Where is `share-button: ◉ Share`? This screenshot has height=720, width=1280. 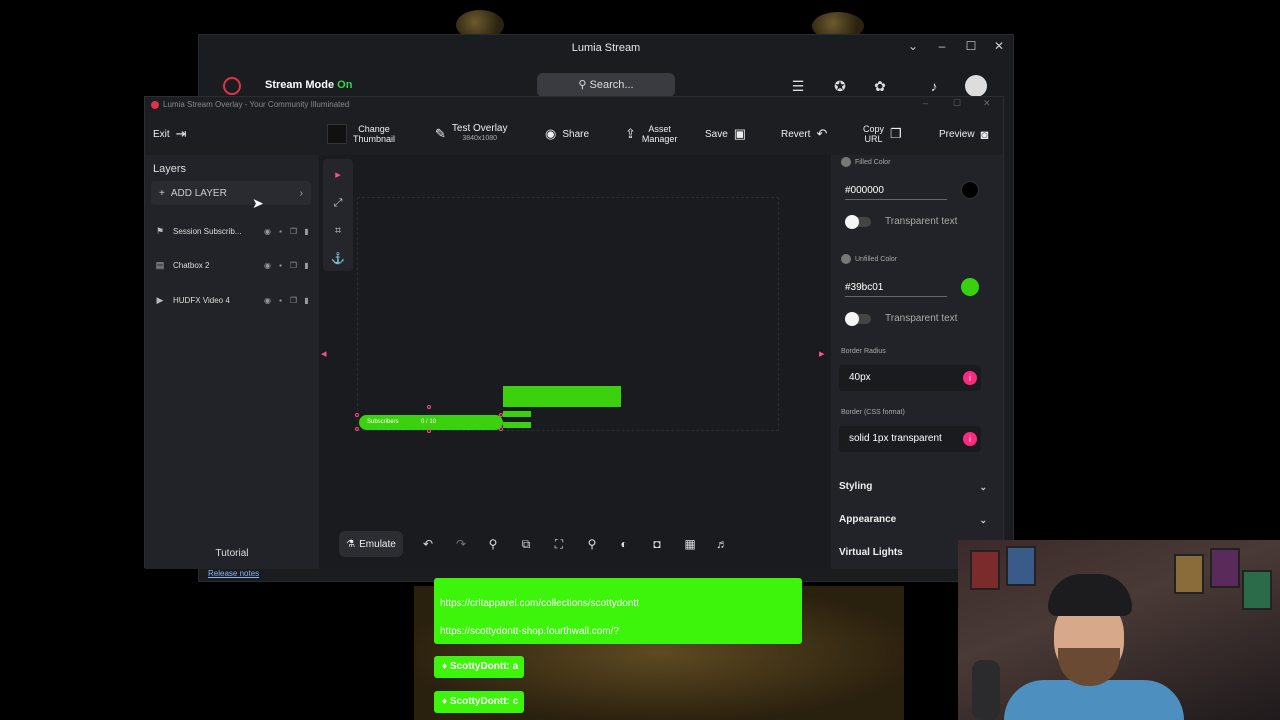 share-button: ◉ Share is located at coordinates (567, 134).